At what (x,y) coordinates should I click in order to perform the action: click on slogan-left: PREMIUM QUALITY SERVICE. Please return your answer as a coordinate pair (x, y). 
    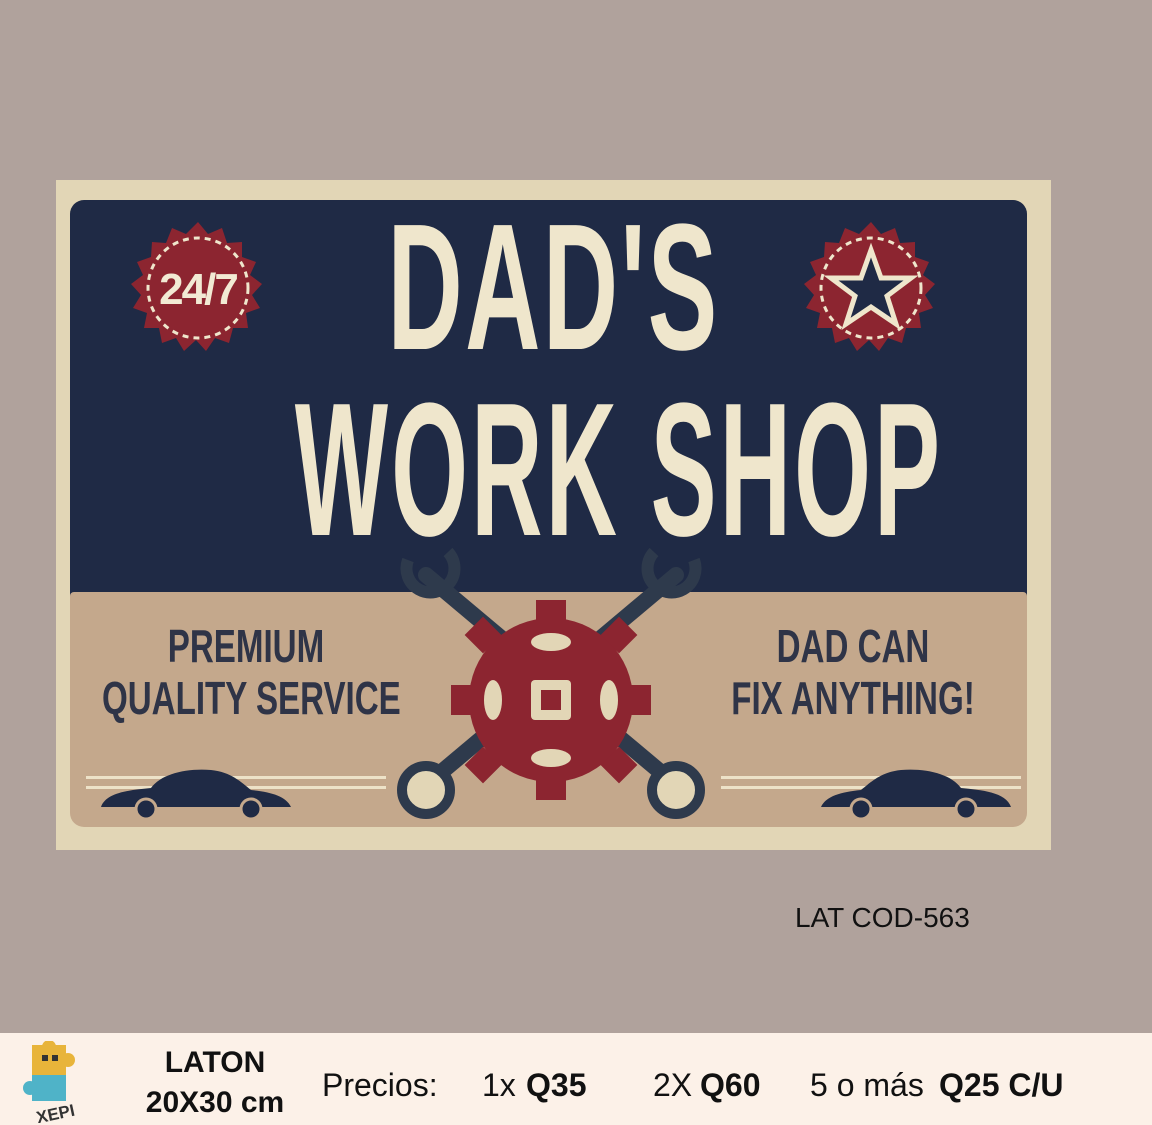
    Looking at the image, I should click on (251, 672).